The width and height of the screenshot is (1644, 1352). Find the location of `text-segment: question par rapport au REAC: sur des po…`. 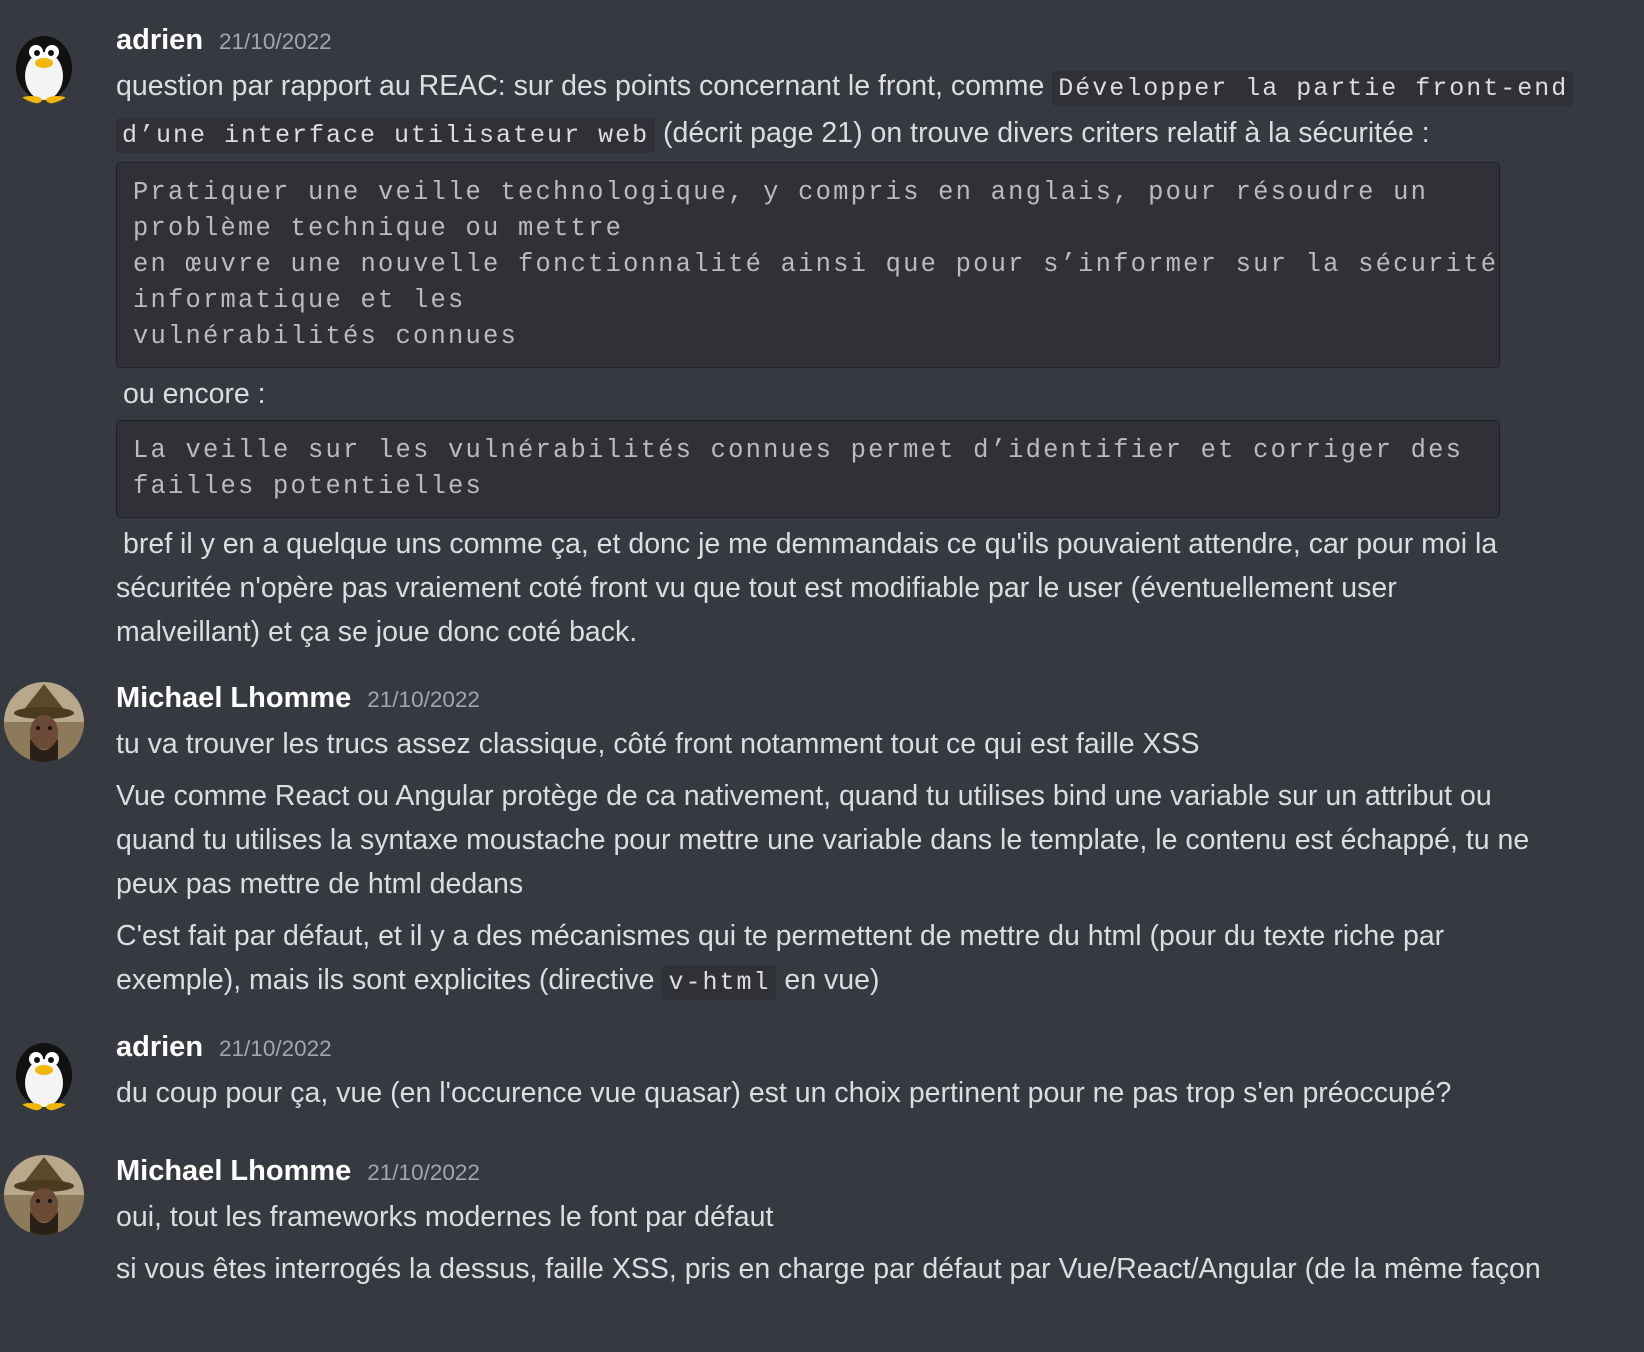

text-segment: question par rapport au REAC: sur des po… is located at coordinates (584, 86).